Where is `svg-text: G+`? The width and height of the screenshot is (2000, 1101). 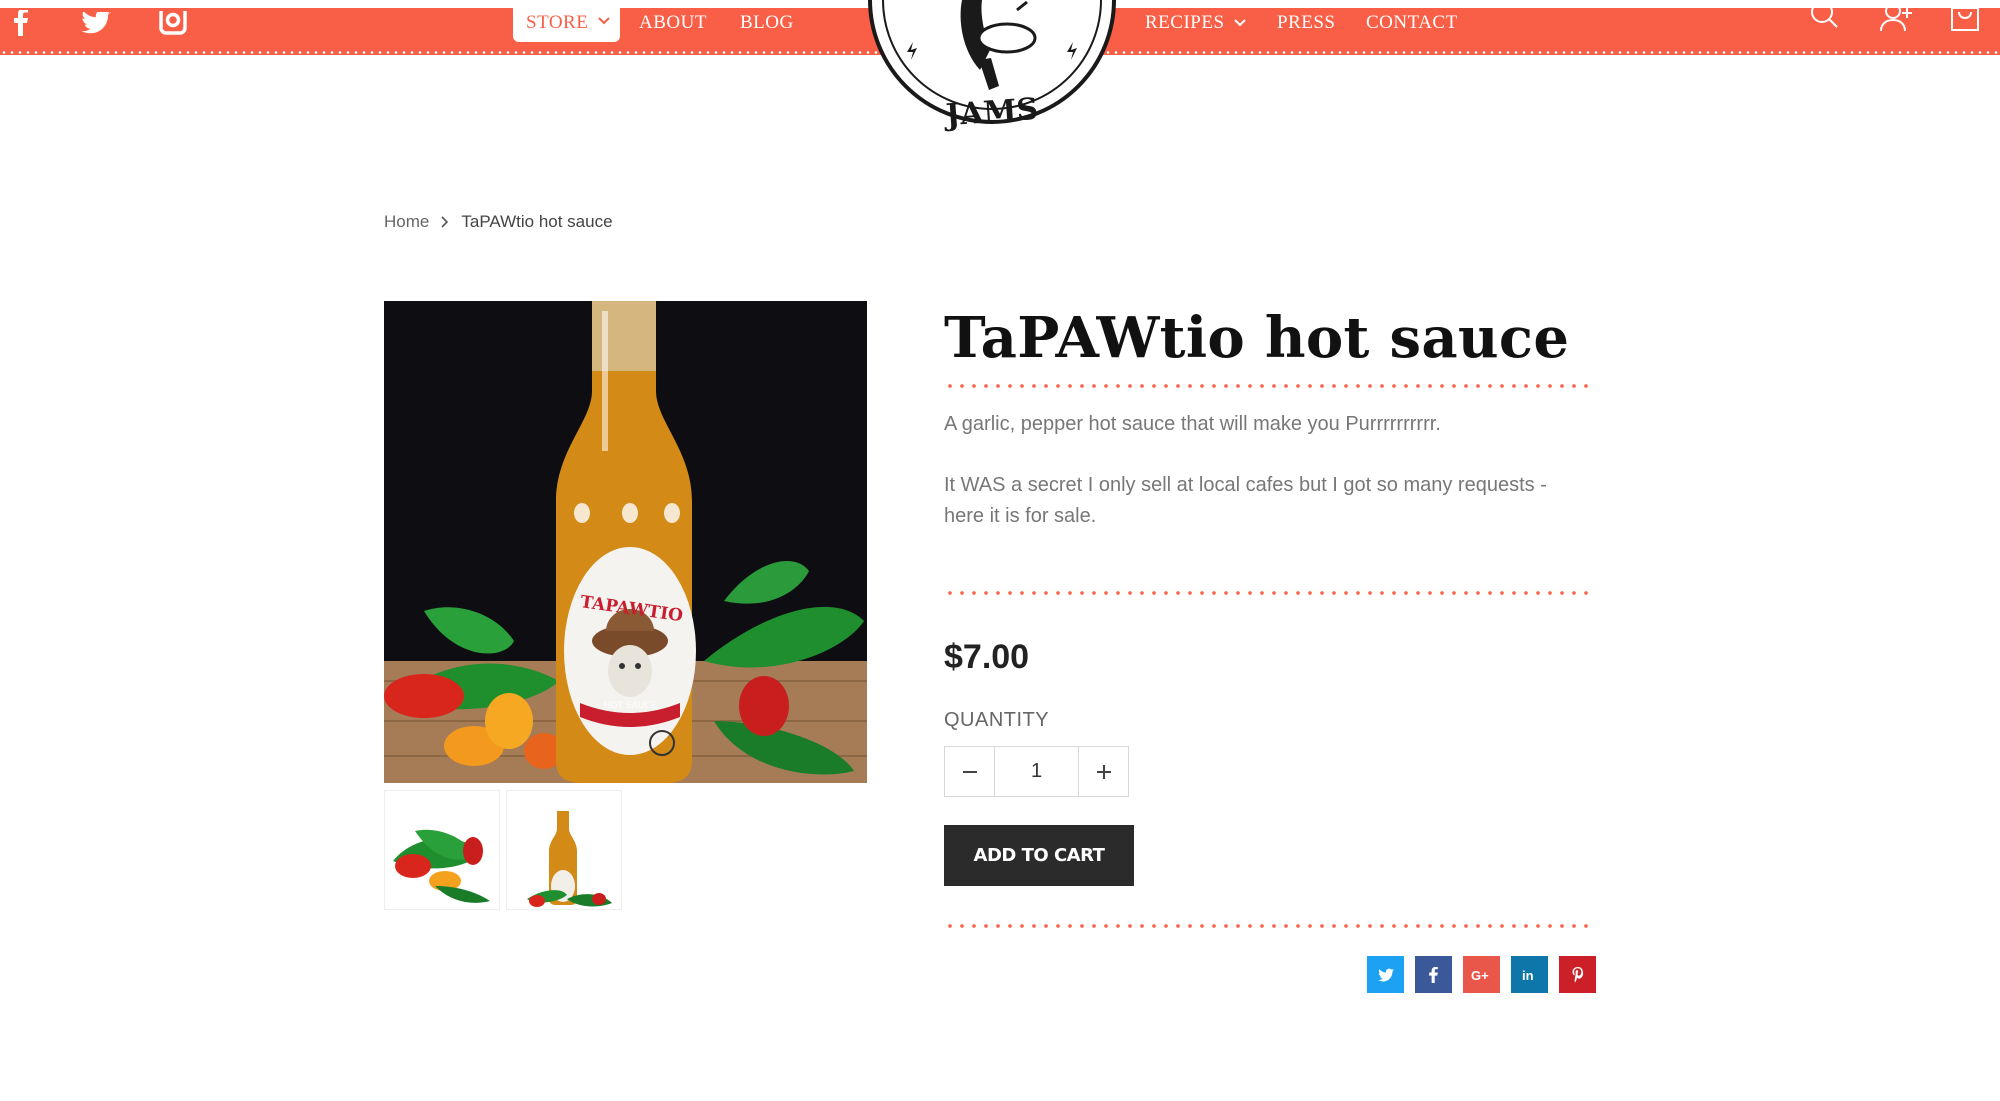 svg-text: G+ is located at coordinates (1480, 975).